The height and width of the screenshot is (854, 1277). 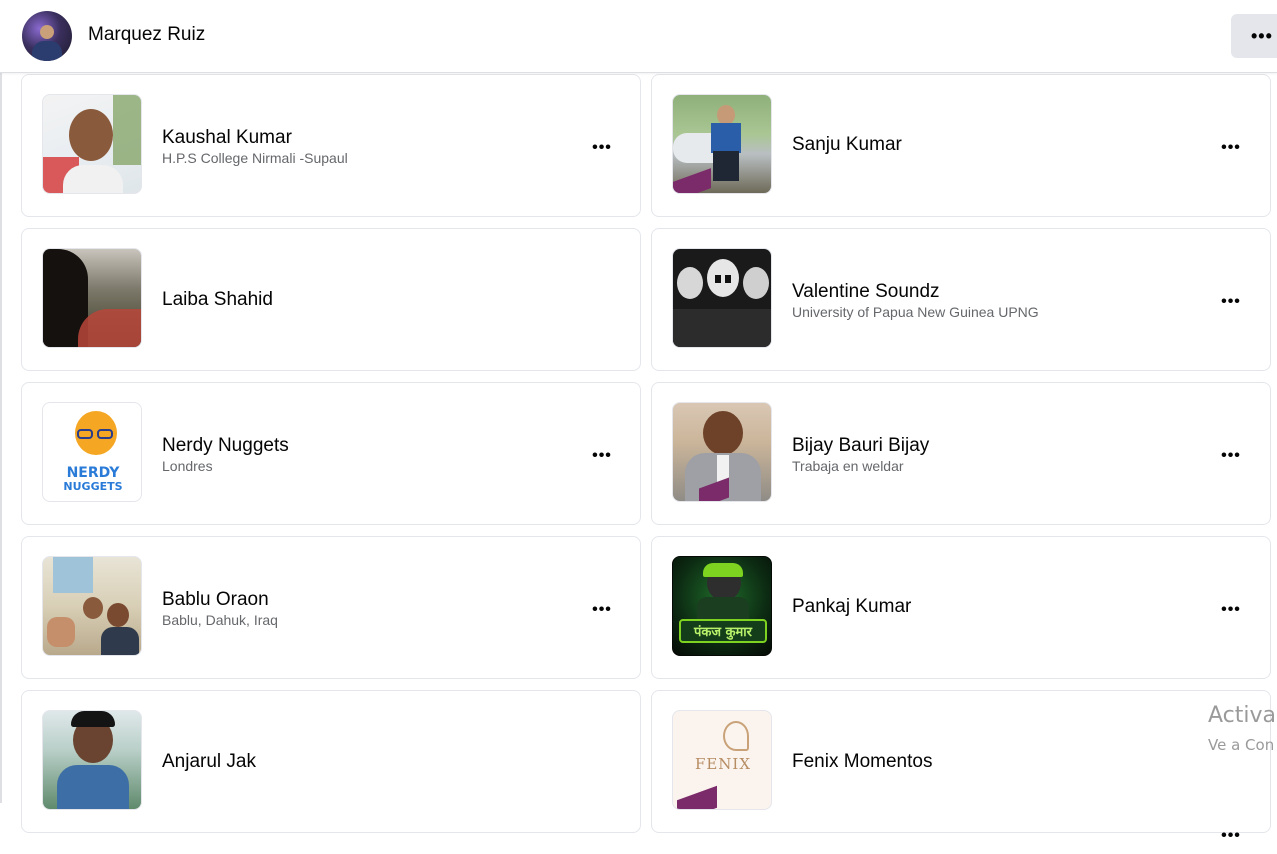 I want to click on friend-card: FENIX Fenix Momentos •••, so click(x=961, y=767).